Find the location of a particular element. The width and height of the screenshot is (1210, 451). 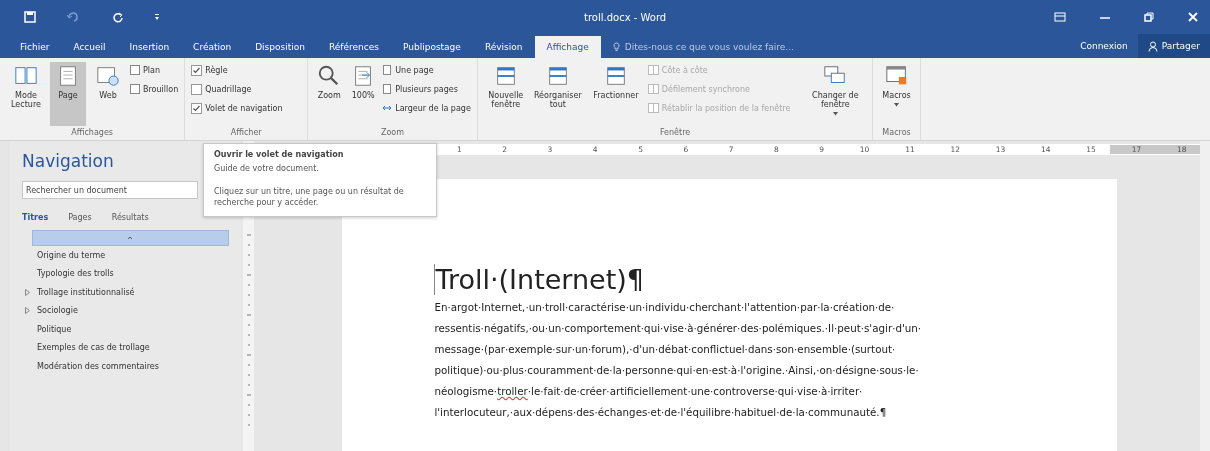

pane-tab: Pages is located at coordinates (80, 217).